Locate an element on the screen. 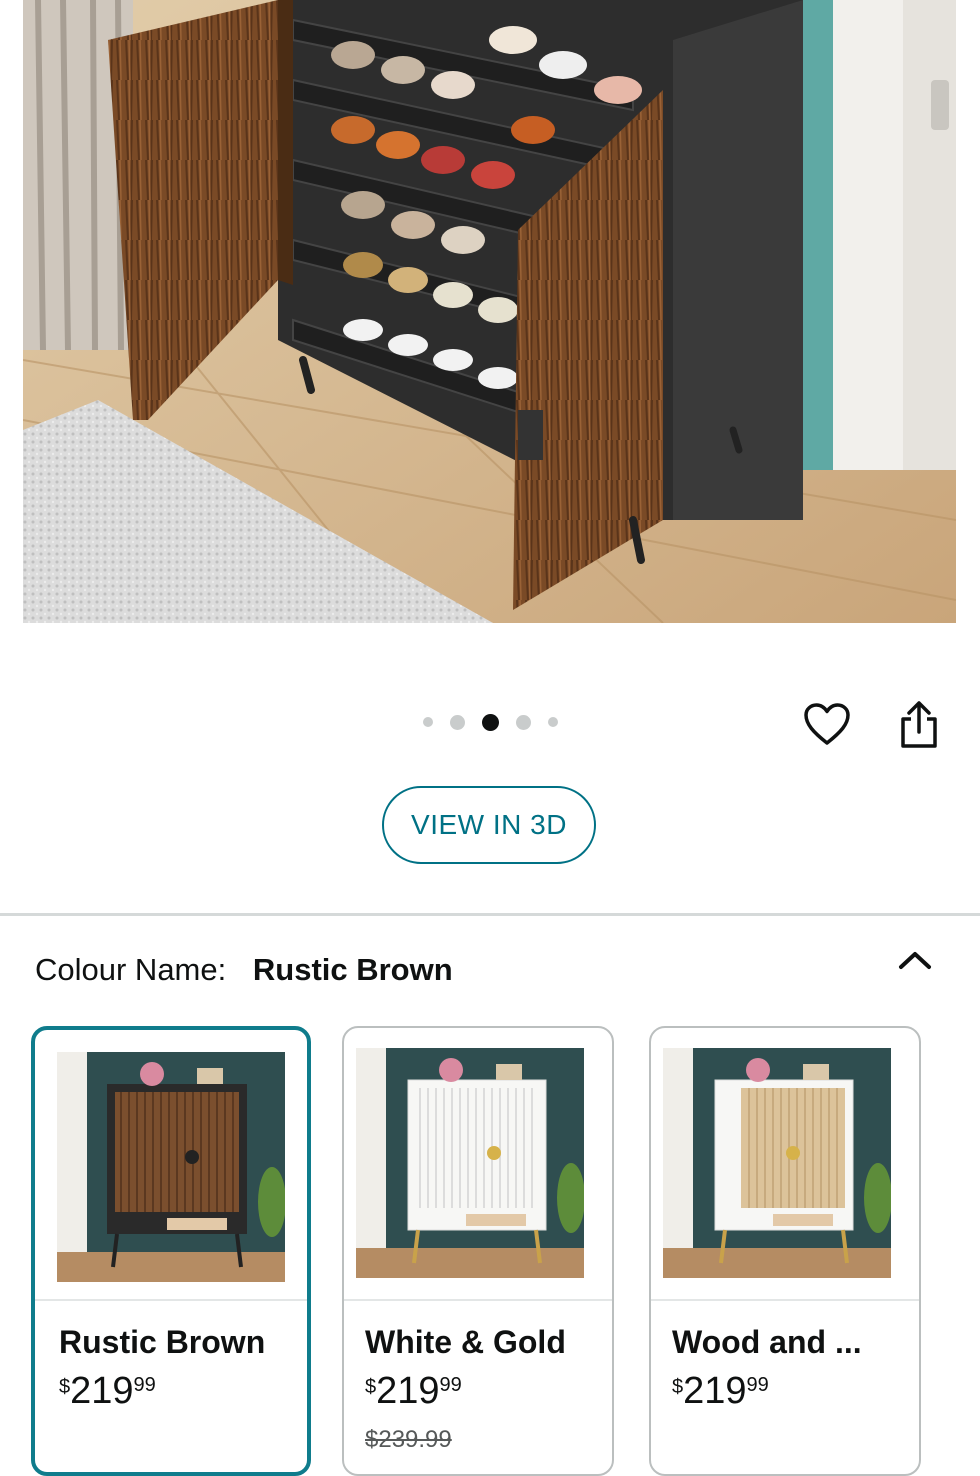  carousel-indicator is located at coordinates (490, 722).